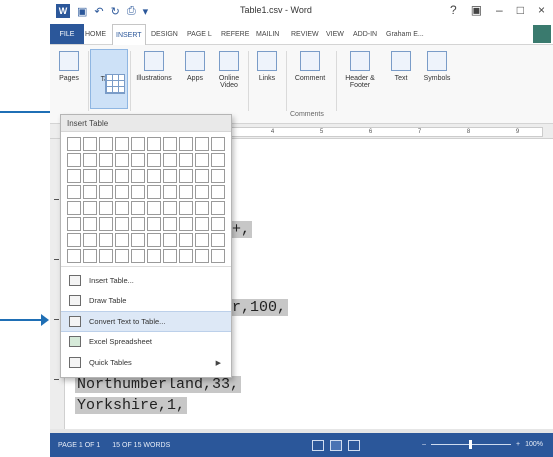 This screenshot has width=553, height=457. What do you see at coordinates (267, 78) in the screenshot?
I see `links-button: Links` at bounding box center [267, 78].